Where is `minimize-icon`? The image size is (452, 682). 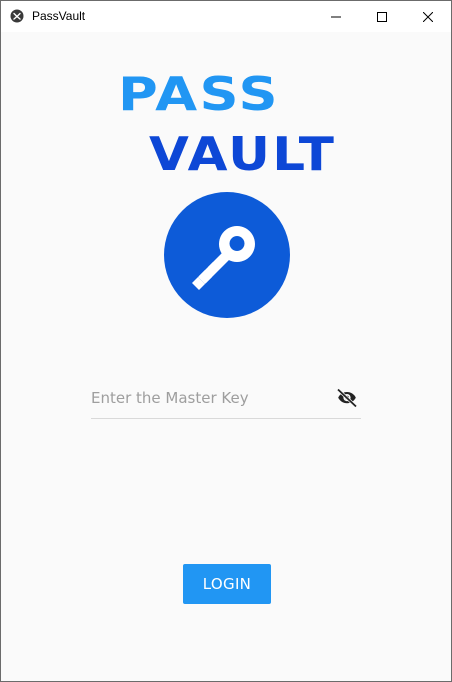
minimize-icon is located at coordinates (336, 16).